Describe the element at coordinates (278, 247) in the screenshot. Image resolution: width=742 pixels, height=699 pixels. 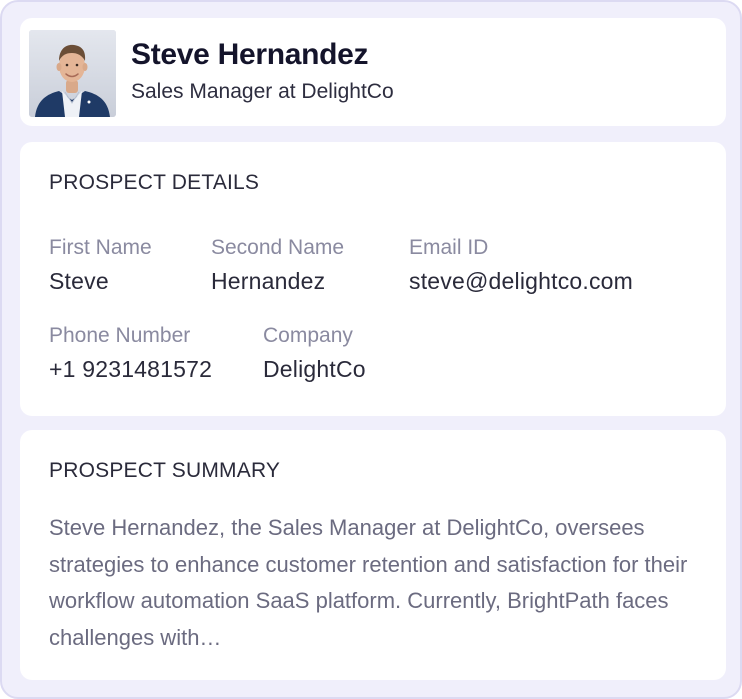
I see `second-name-label: Second Name` at that location.